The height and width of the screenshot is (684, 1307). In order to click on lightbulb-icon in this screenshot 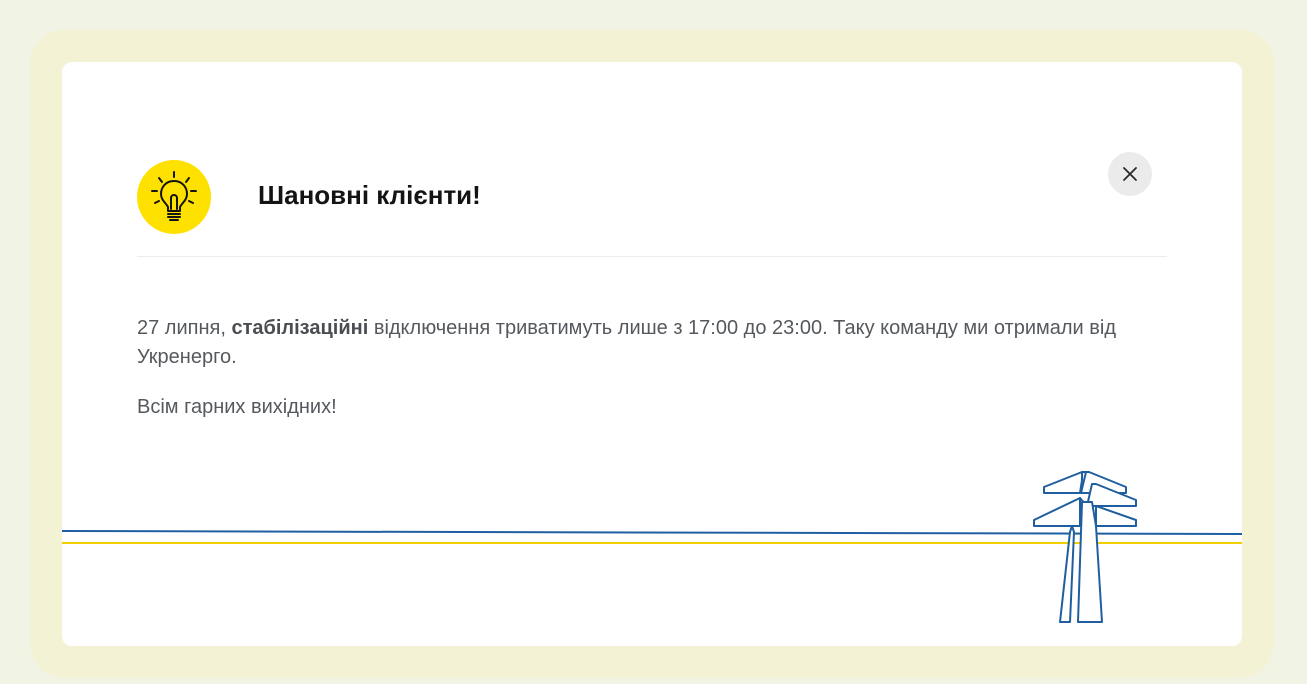, I will do `click(174, 196)`.